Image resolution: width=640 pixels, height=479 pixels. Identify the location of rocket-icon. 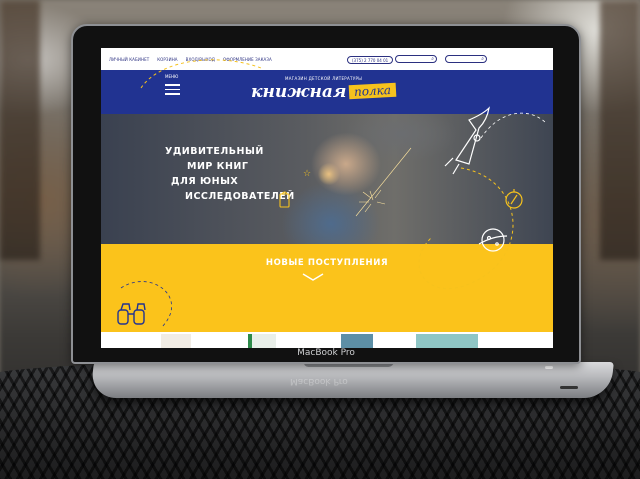
(467, 140).